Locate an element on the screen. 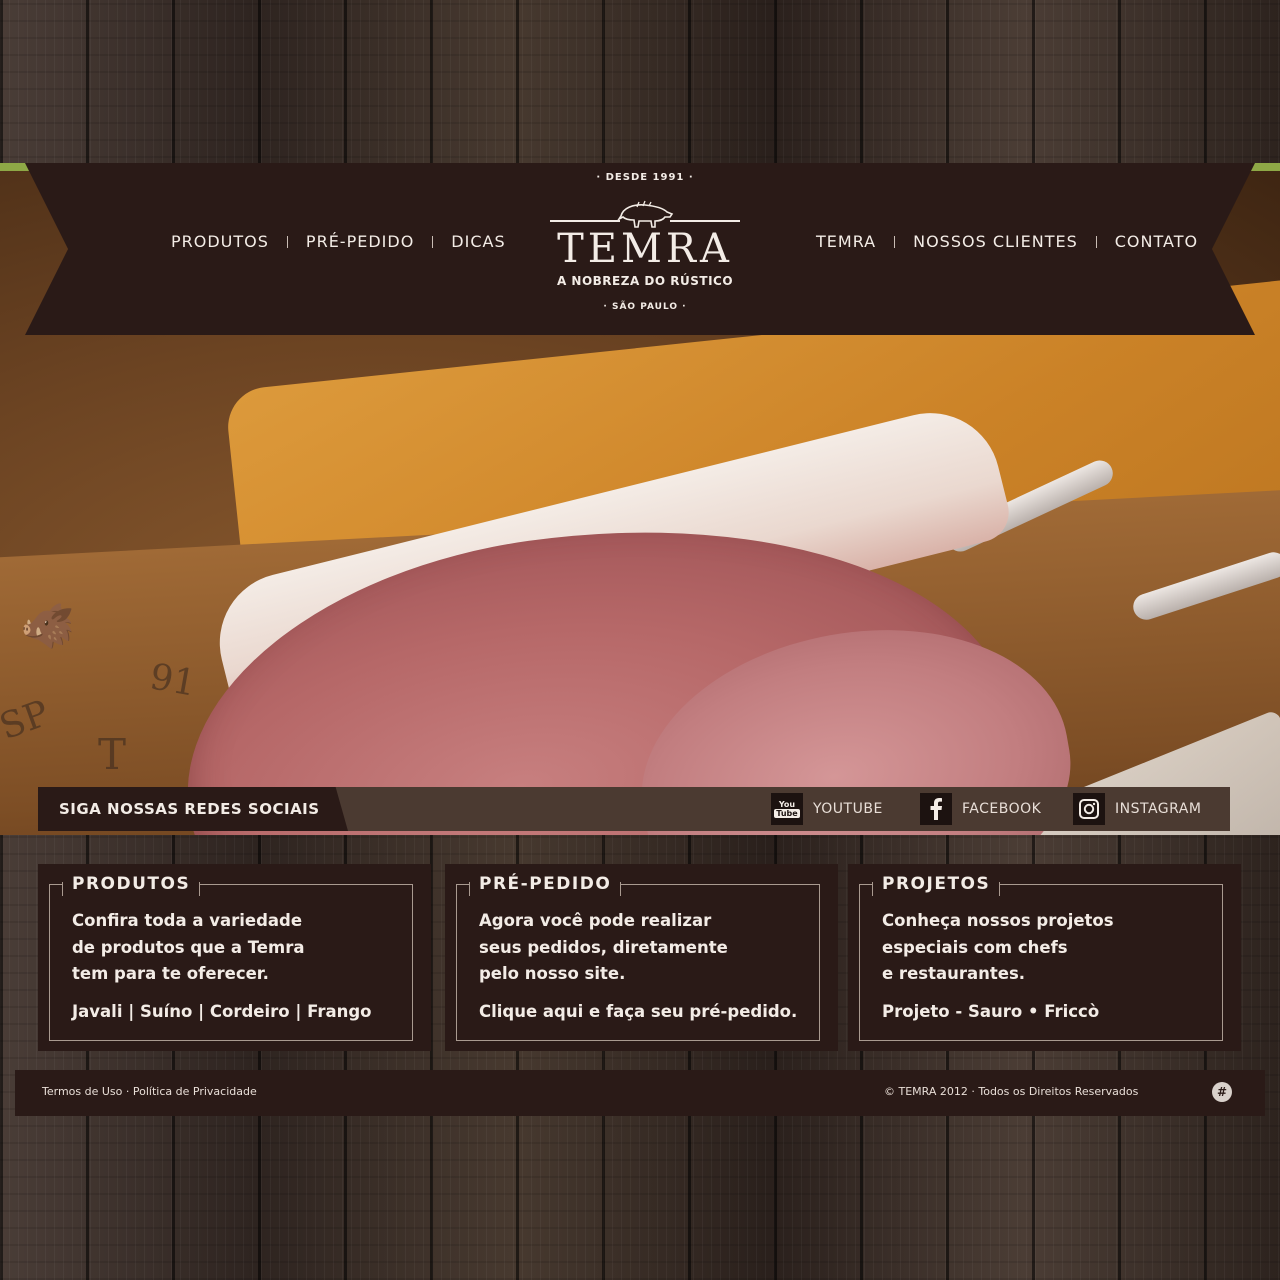  card-title: PROJETOS is located at coordinates (936, 885).